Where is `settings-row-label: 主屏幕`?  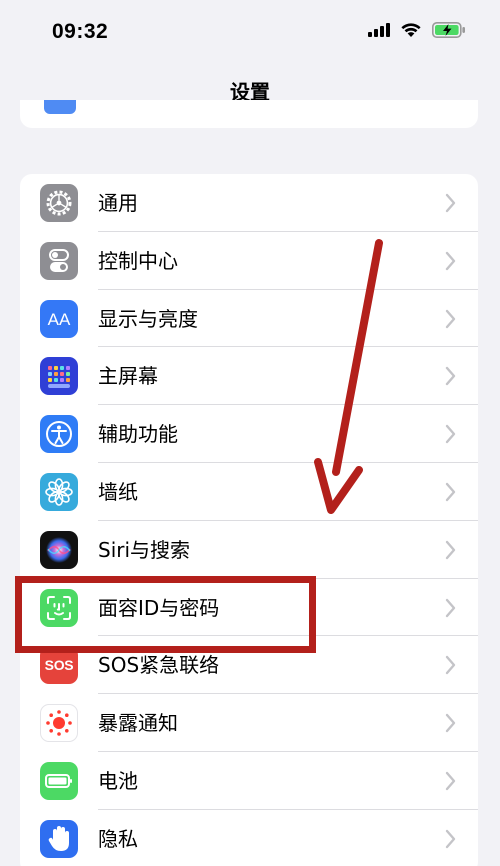
settings-row-label: 主屏幕 is located at coordinates (128, 376).